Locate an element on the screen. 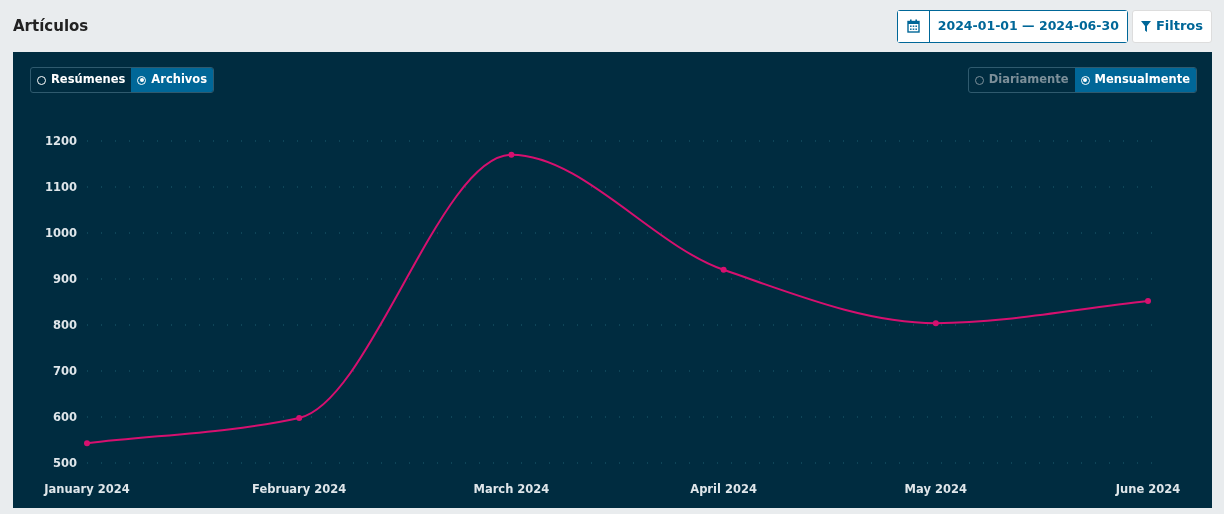 This screenshot has width=1224, height=514. axis-label: June 2024 is located at coordinates (1148, 489).